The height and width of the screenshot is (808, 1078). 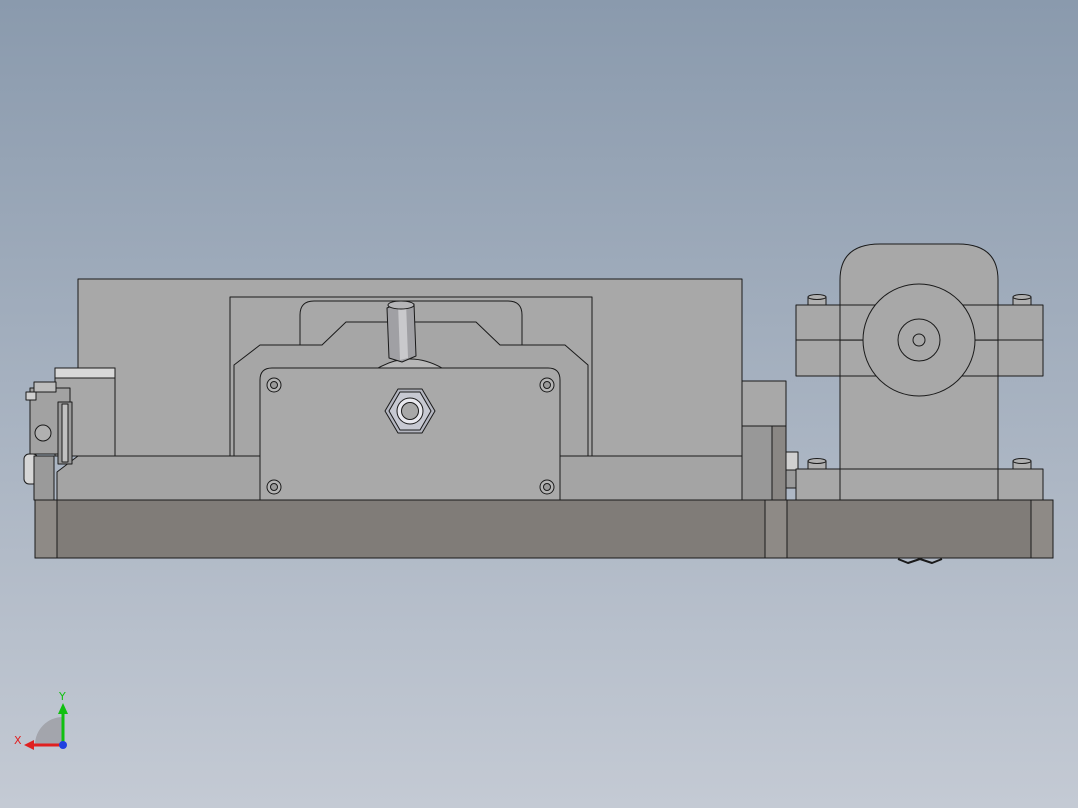 What do you see at coordinates (920, 561) in the screenshot?
I see `bottom-fastener` at bounding box center [920, 561].